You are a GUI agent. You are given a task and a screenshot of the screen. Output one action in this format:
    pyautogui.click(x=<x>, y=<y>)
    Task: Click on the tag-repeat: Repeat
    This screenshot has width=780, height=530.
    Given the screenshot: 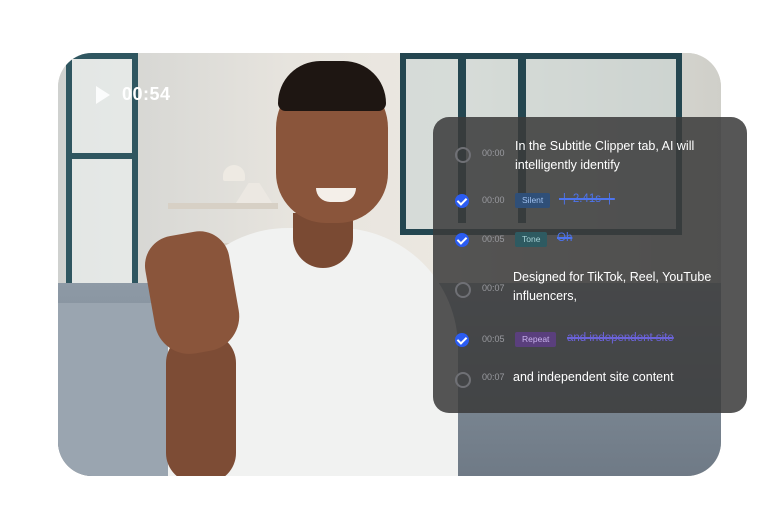 What is the action you would take?
    pyautogui.click(x=536, y=339)
    